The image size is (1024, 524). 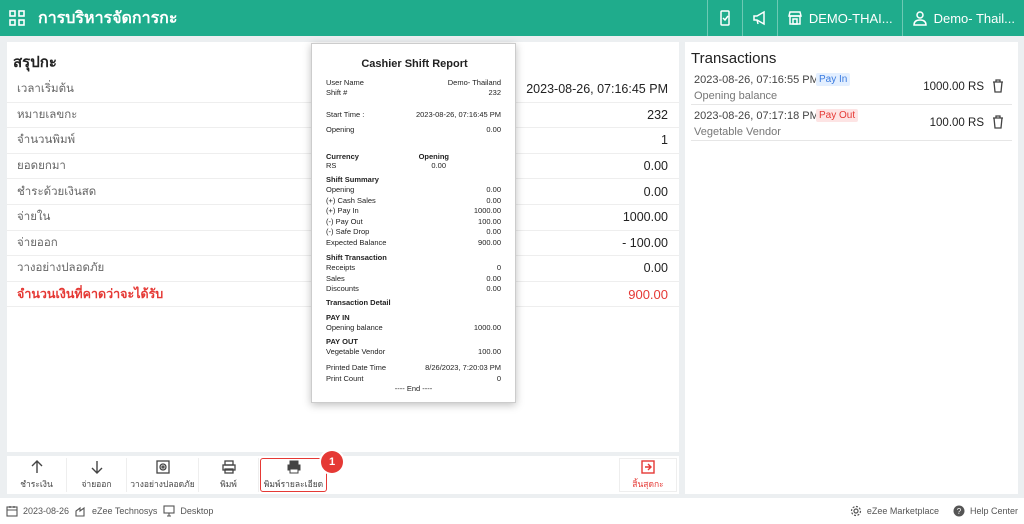 What do you see at coordinates (12, 511) in the screenshot?
I see `calendar-icon` at bounding box center [12, 511].